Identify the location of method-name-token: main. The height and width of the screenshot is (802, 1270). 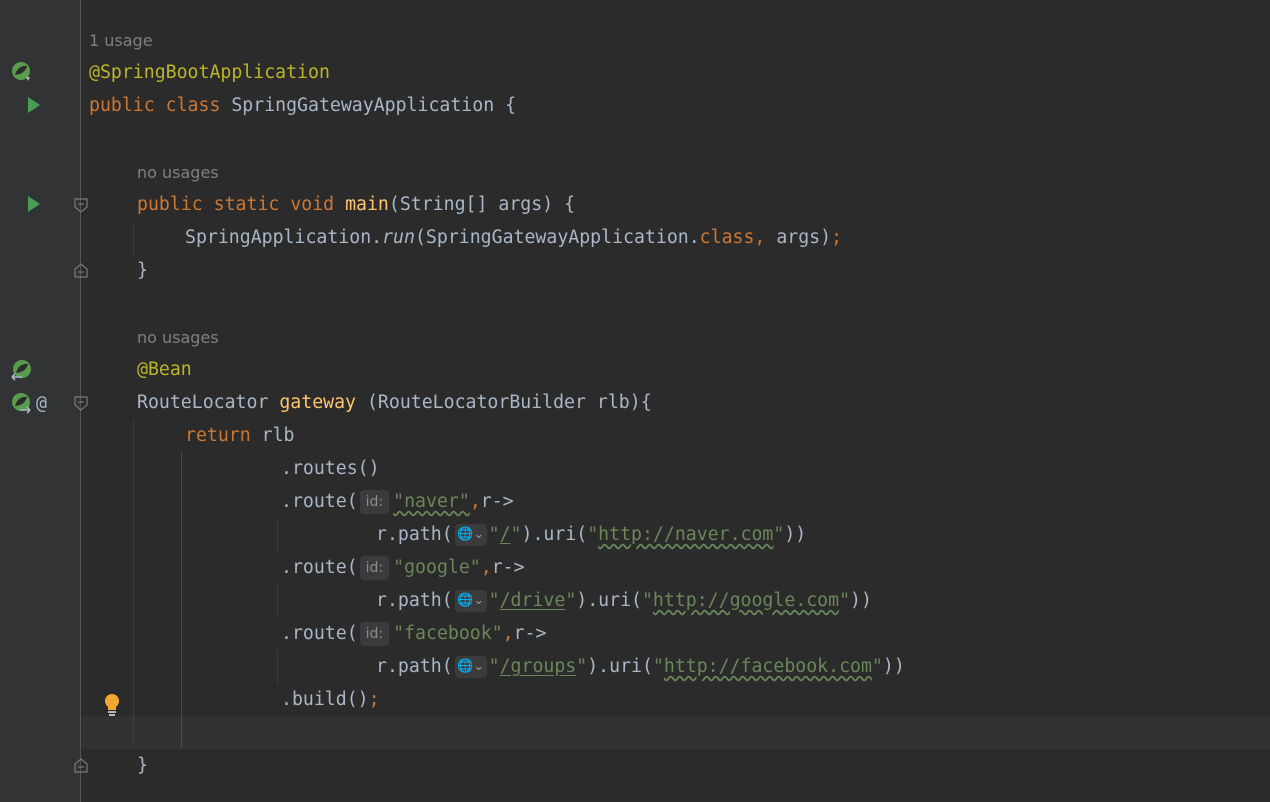
(367, 204).